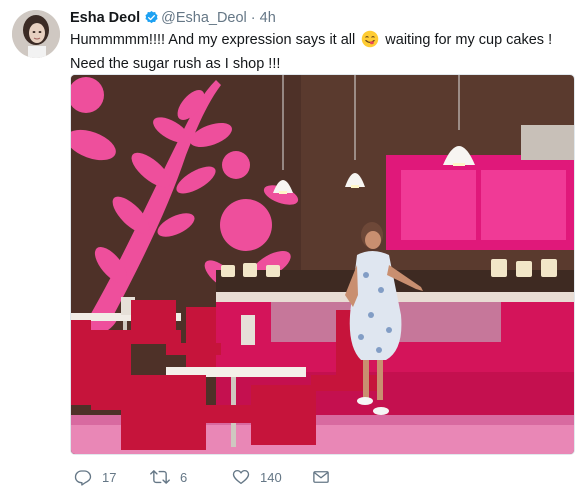 The width and height of the screenshot is (588, 495). I want to click on avatar, so click(36, 34).